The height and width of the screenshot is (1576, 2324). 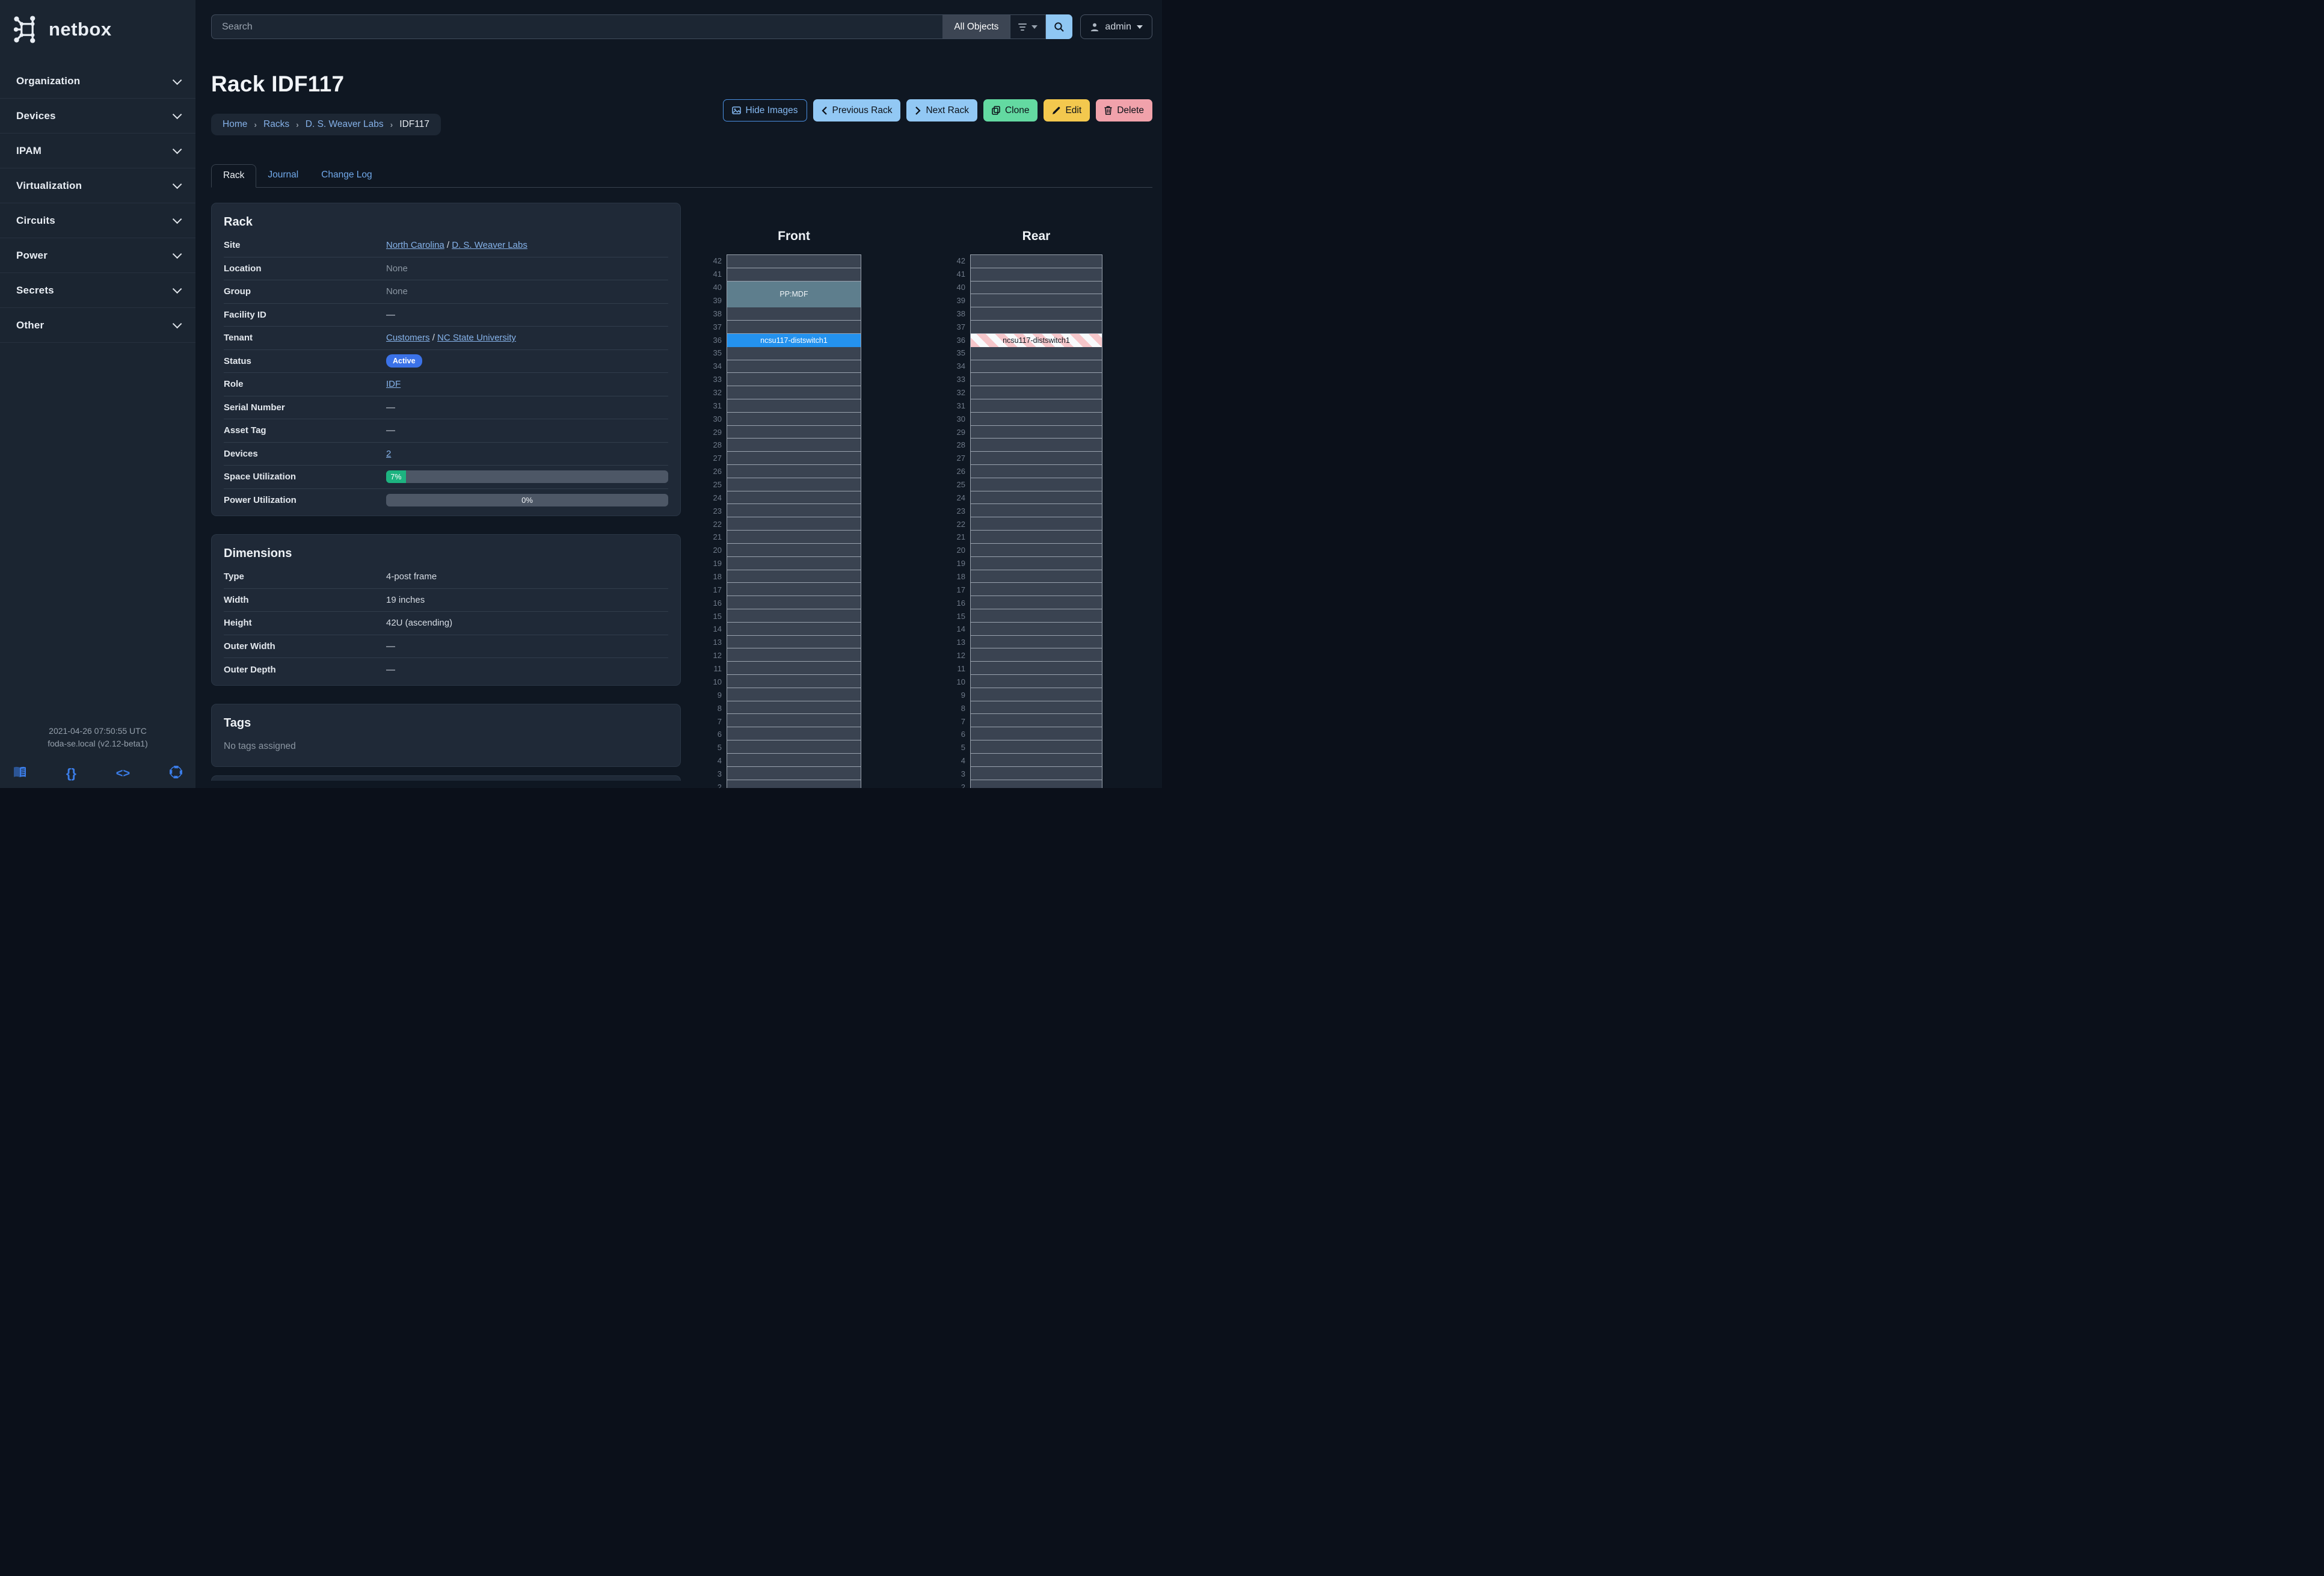 I want to click on sidebar-item-ipam: IPAM, so click(x=97, y=151).